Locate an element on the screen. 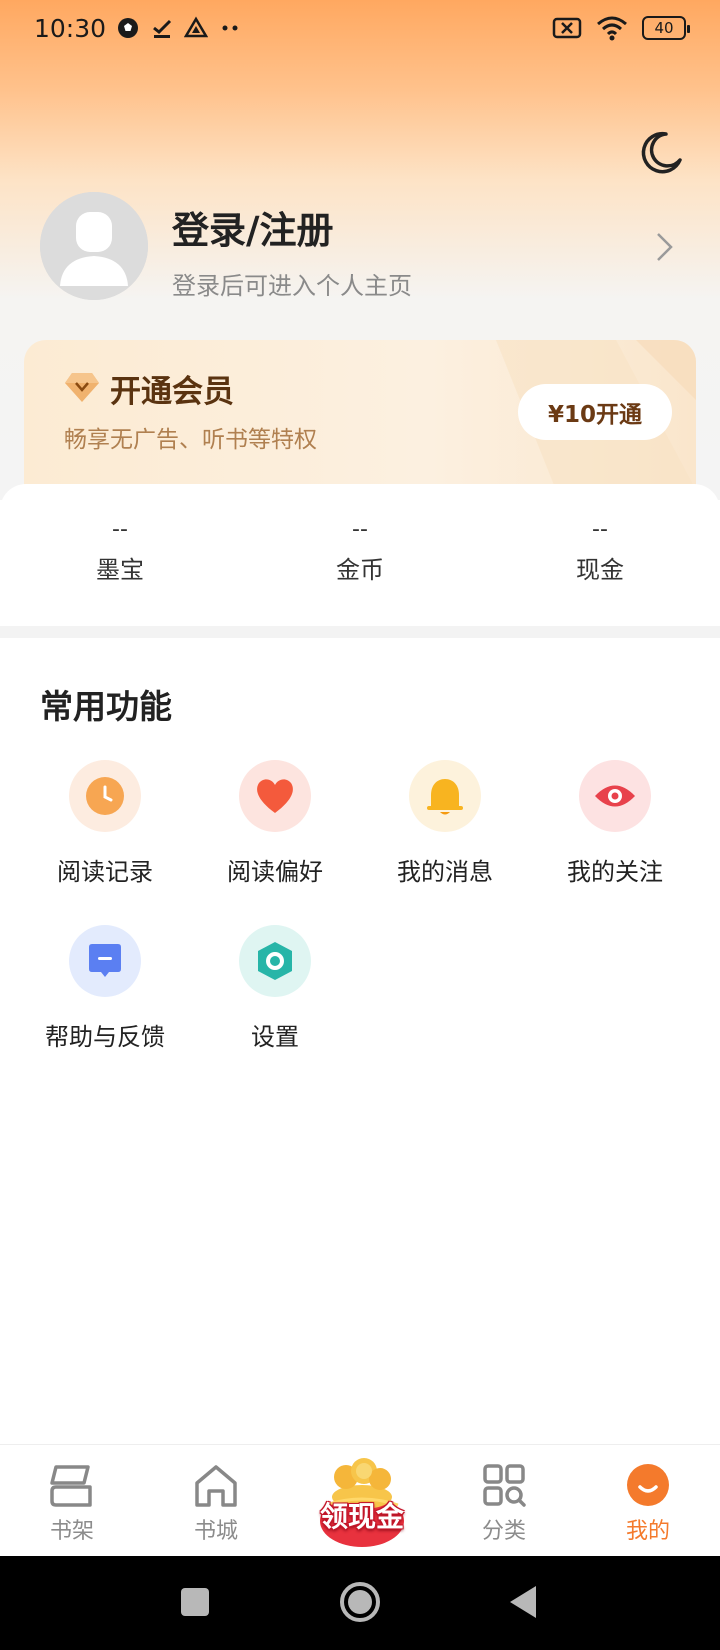 The height and width of the screenshot is (1650, 720). login-register-link: 登录/注册 is located at coordinates (253, 227).